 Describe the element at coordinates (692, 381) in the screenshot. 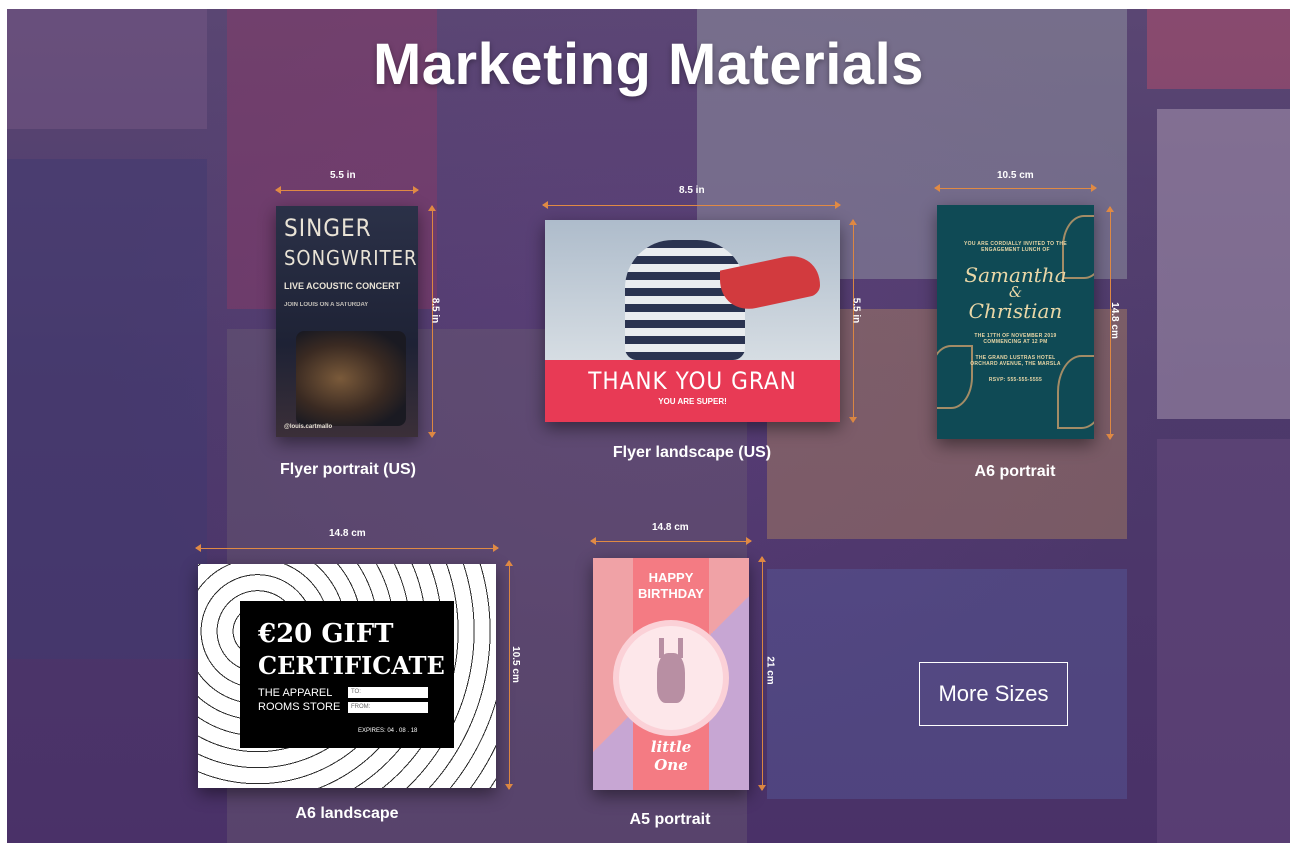

I see `preview-headline: THANK YOU GRAN` at that location.